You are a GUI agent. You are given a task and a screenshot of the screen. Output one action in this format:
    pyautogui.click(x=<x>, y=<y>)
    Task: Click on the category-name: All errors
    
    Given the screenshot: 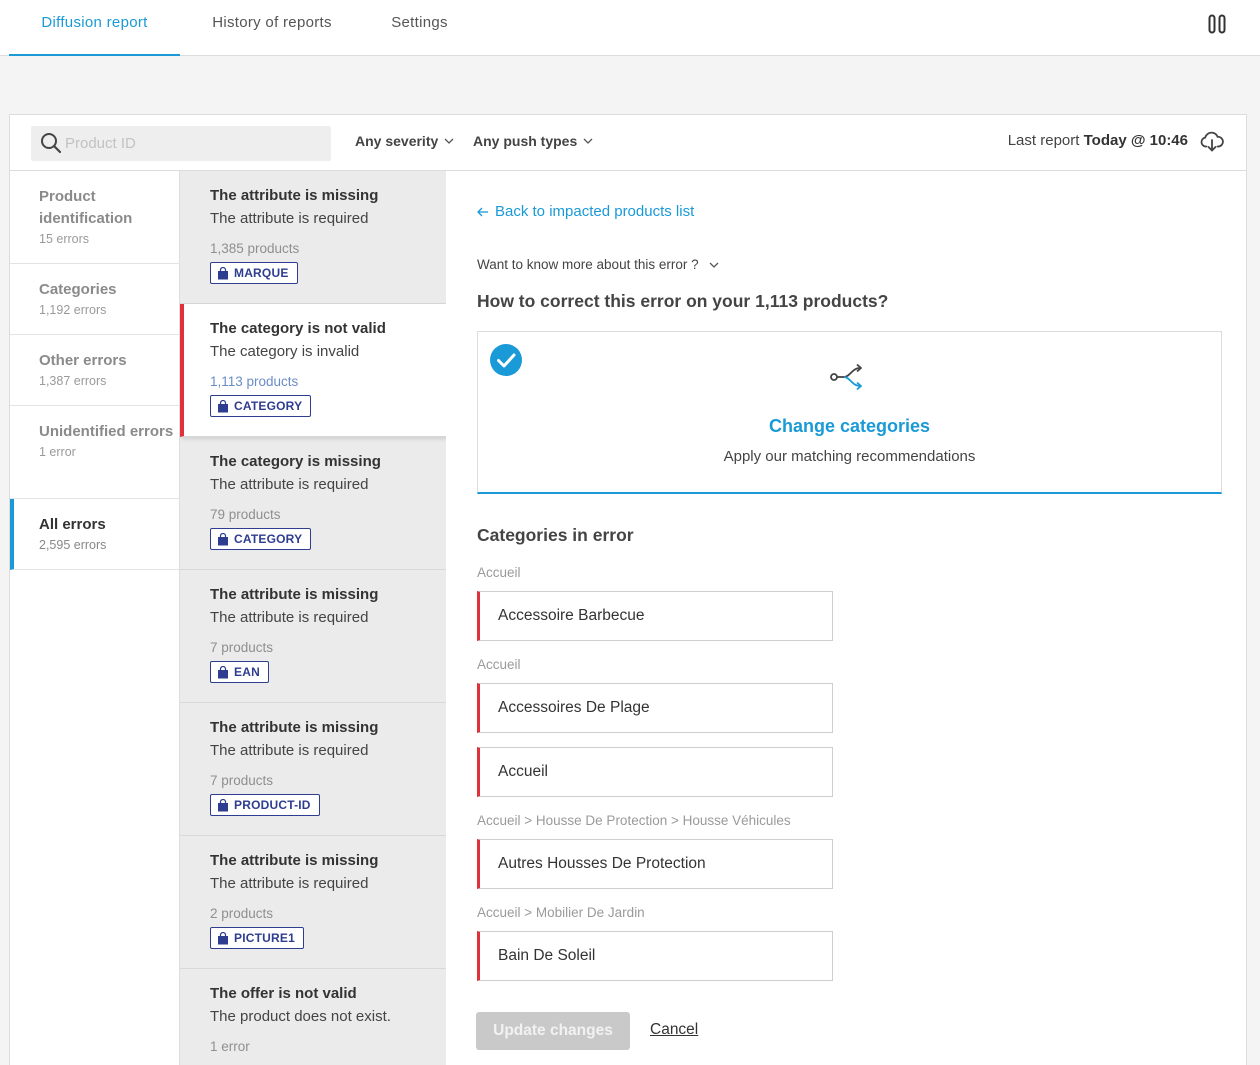 What is the action you would take?
    pyautogui.click(x=72, y=524)
    